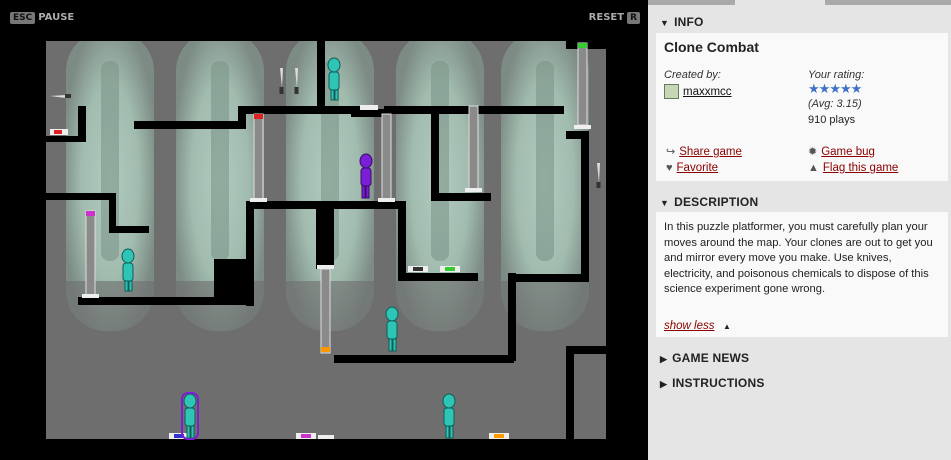 Image resolution: width=951 pixels, height=460 pixels. I want to click on flag-row: ▲ Flag this game, so click(853, 167).